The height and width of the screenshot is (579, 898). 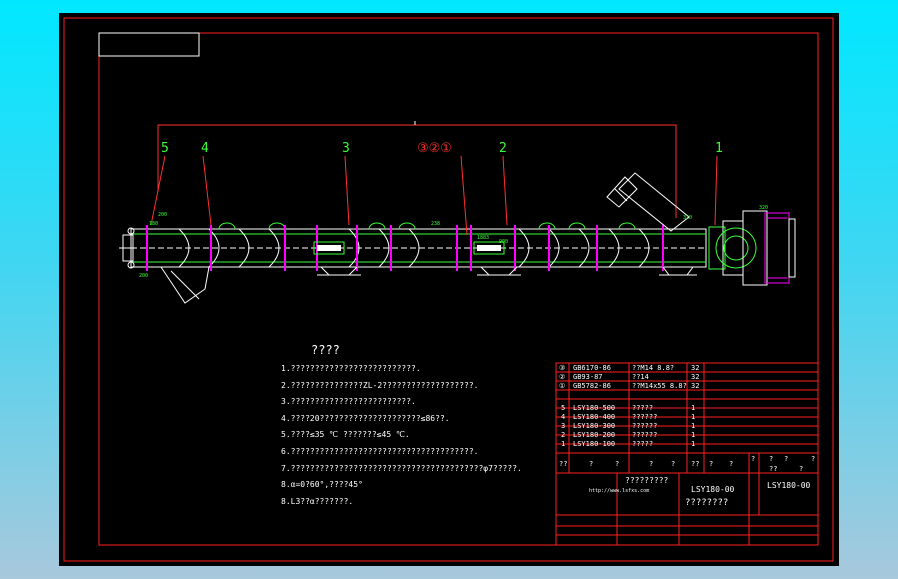 I want to click on bom-no: 2, so click(x=563, y=435).